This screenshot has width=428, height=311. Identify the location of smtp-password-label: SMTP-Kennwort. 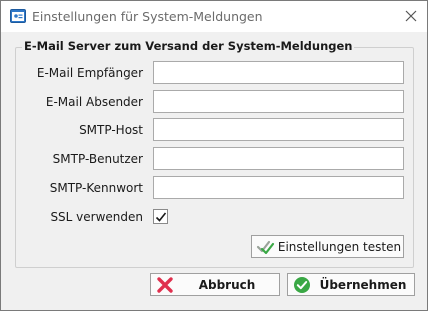
(96, 188).